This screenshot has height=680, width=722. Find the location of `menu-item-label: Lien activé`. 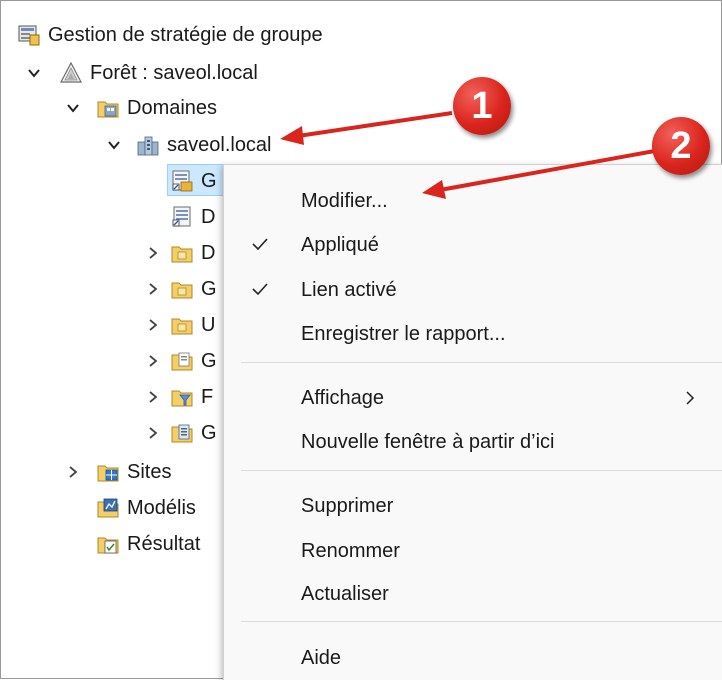

menu-item-label: Lien activé is located at coordinates (349, 289).